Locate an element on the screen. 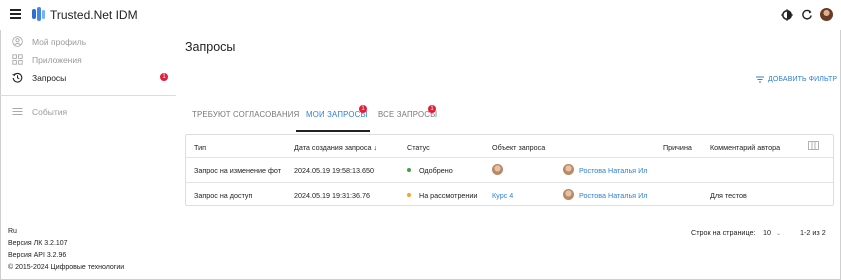  tab-my-requests: МОИ ЗАПРОСЫ is located at coordinates (337, 114).